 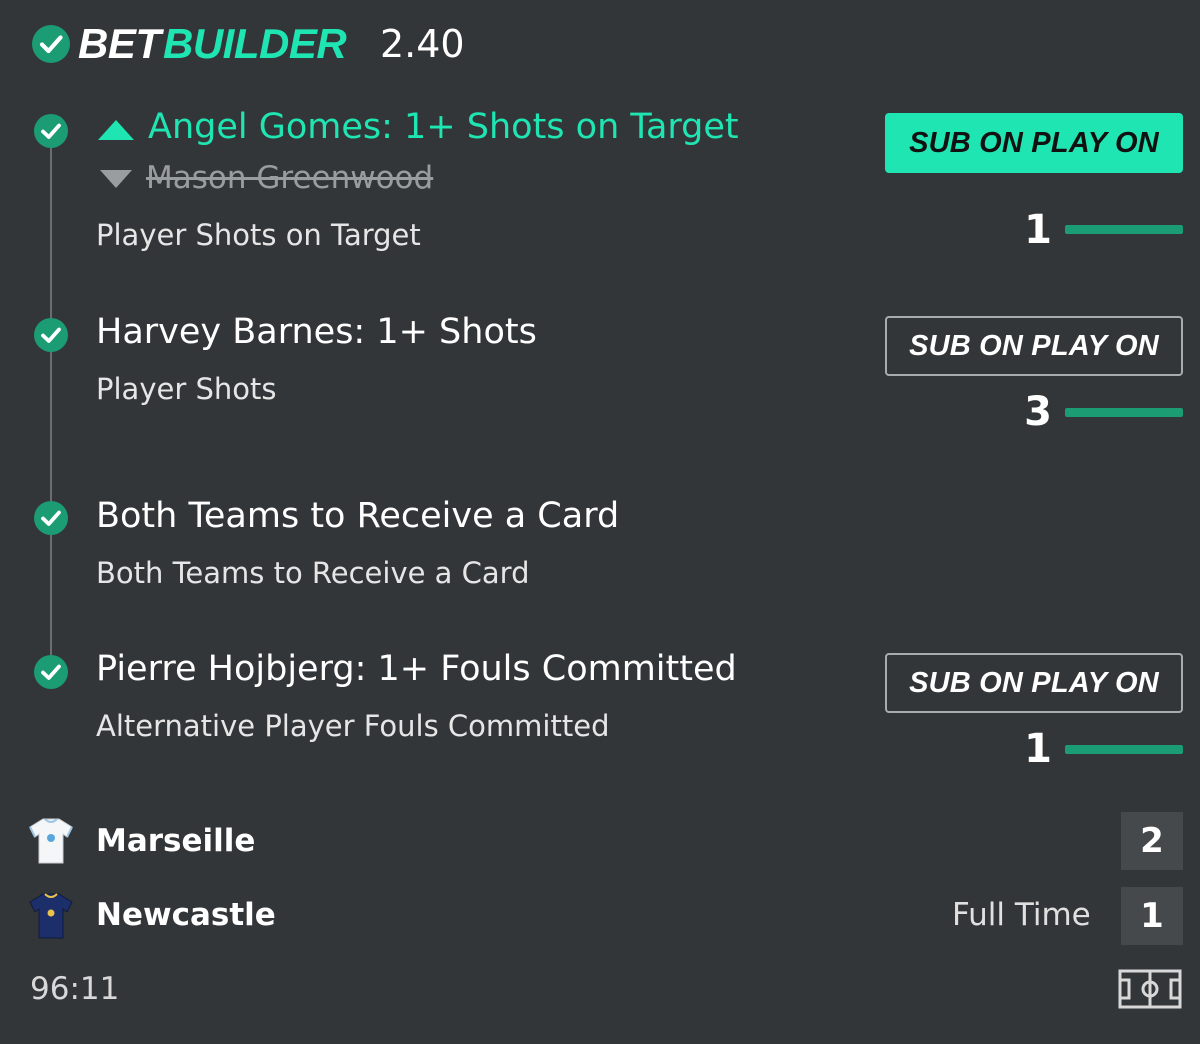 What do you see at coordinates (51, 44) in the screenshot?
I see `check-circle-icon` at bounding box center [51, 44].